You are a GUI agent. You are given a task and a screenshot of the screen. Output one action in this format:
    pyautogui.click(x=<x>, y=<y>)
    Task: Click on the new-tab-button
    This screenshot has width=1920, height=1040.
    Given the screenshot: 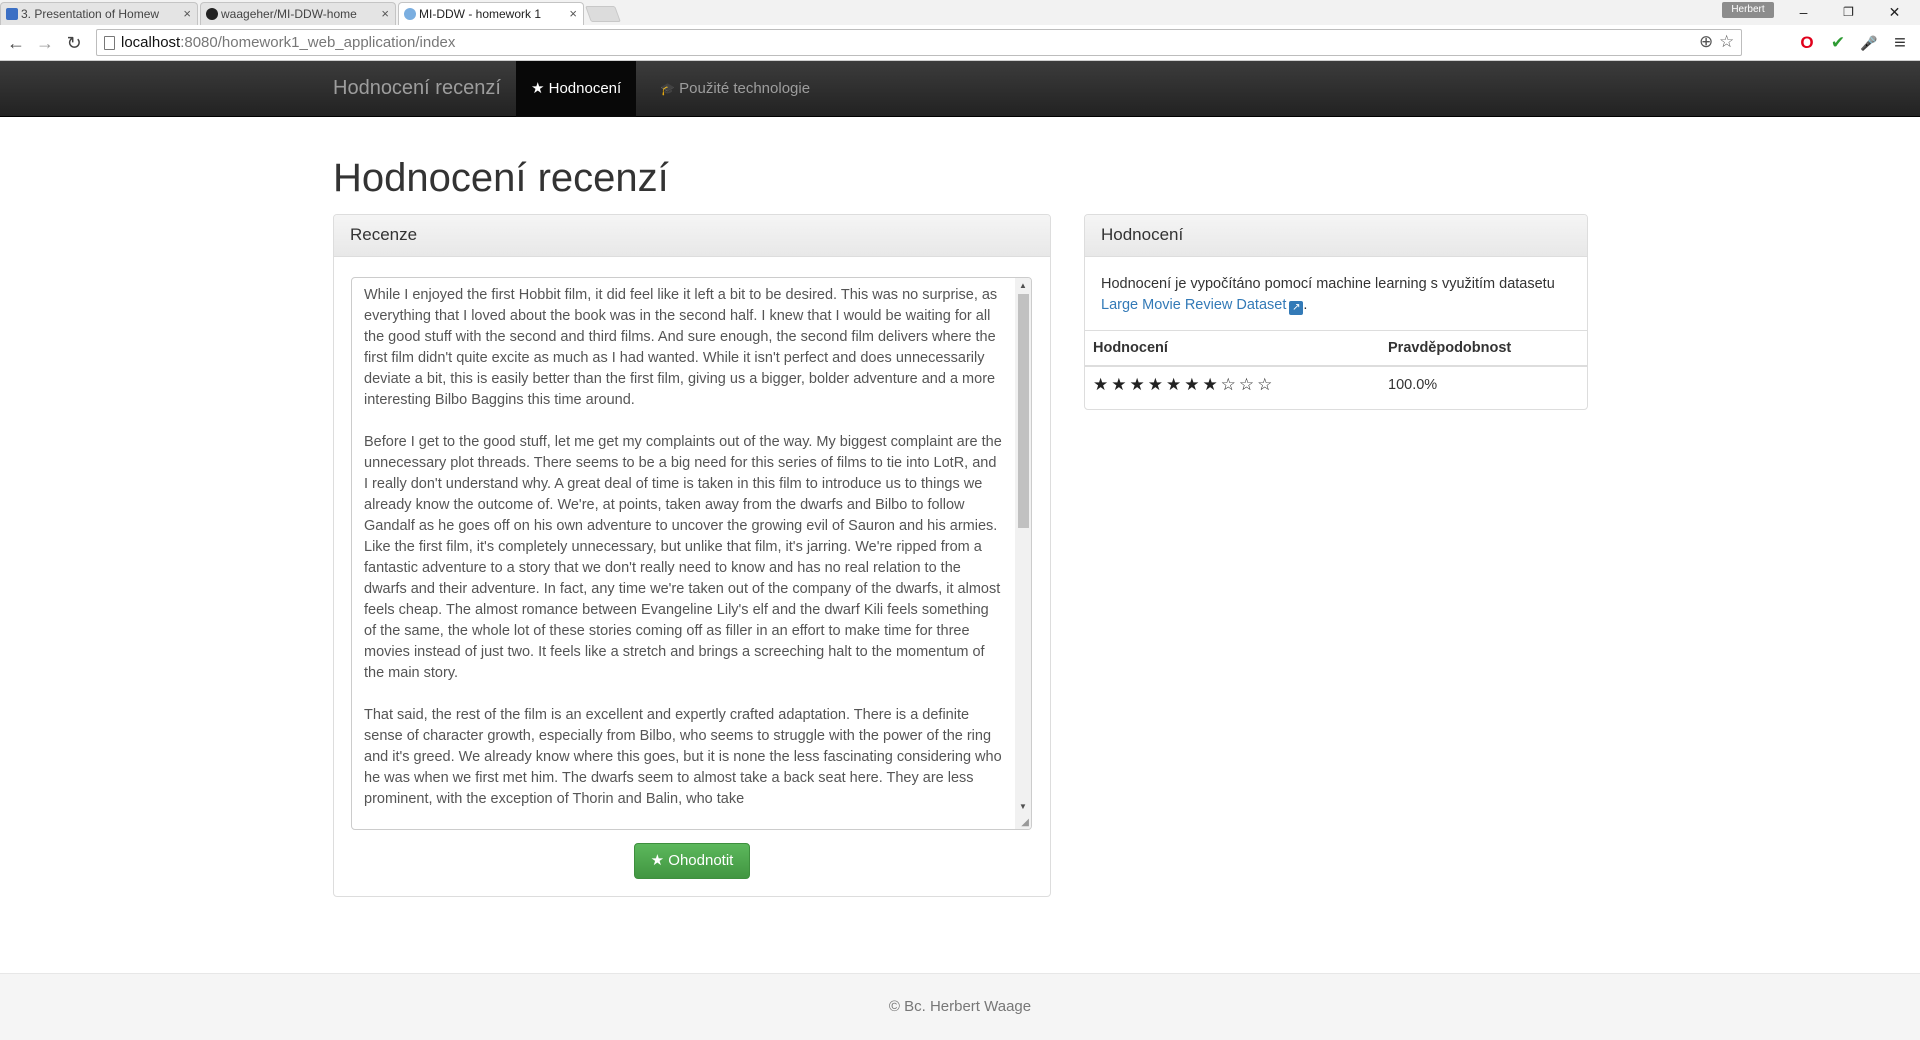 What is the action you would take?
    pyautogui.click(x=603, y=14)
    